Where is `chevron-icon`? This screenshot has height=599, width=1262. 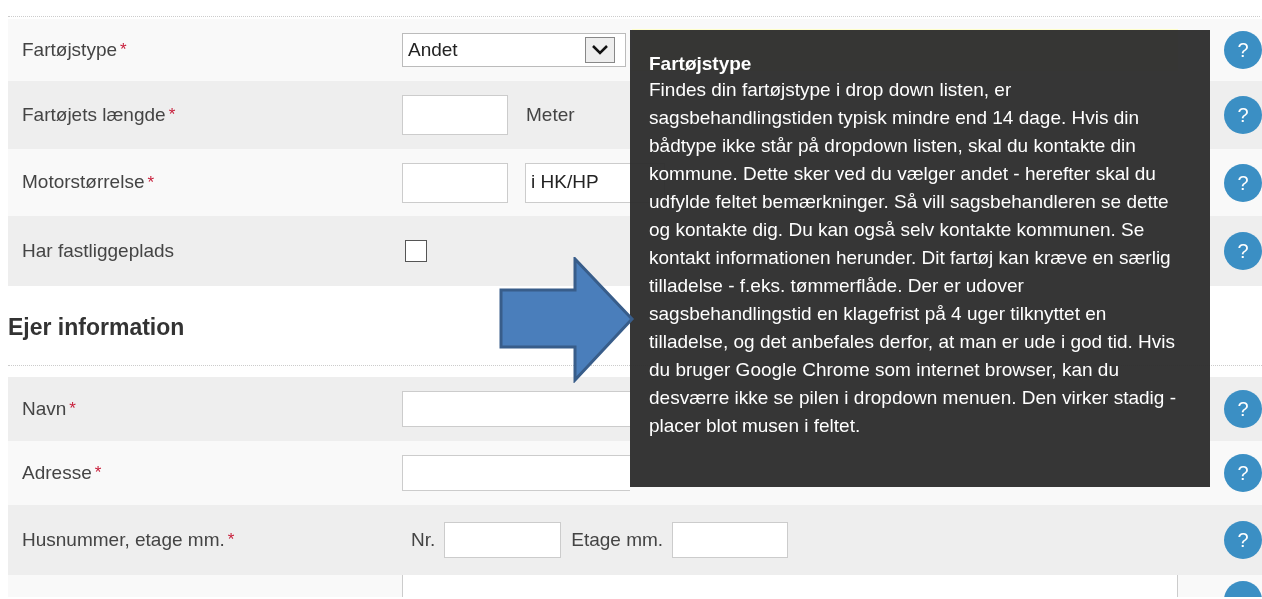
chevron-icon is located at coordinates (600, 50).